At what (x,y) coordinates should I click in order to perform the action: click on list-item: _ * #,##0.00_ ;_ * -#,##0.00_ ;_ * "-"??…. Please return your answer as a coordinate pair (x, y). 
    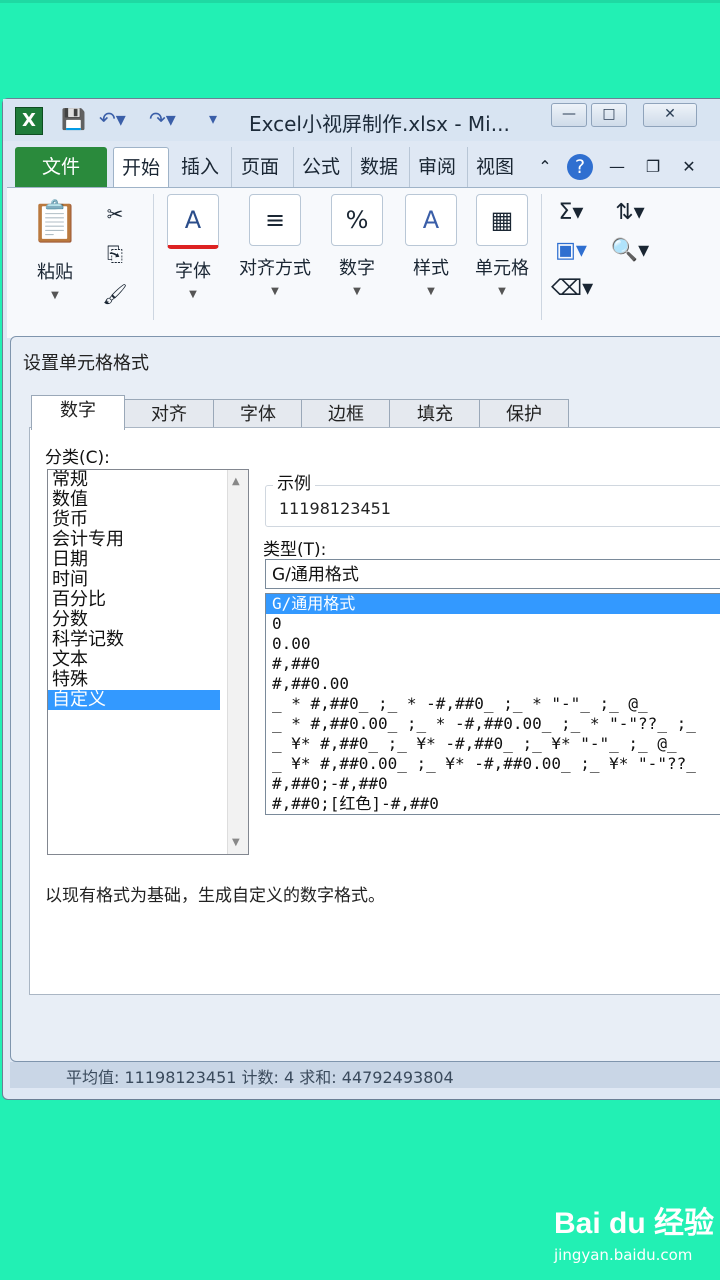
    Looking at the image, I should click on (493, 724).